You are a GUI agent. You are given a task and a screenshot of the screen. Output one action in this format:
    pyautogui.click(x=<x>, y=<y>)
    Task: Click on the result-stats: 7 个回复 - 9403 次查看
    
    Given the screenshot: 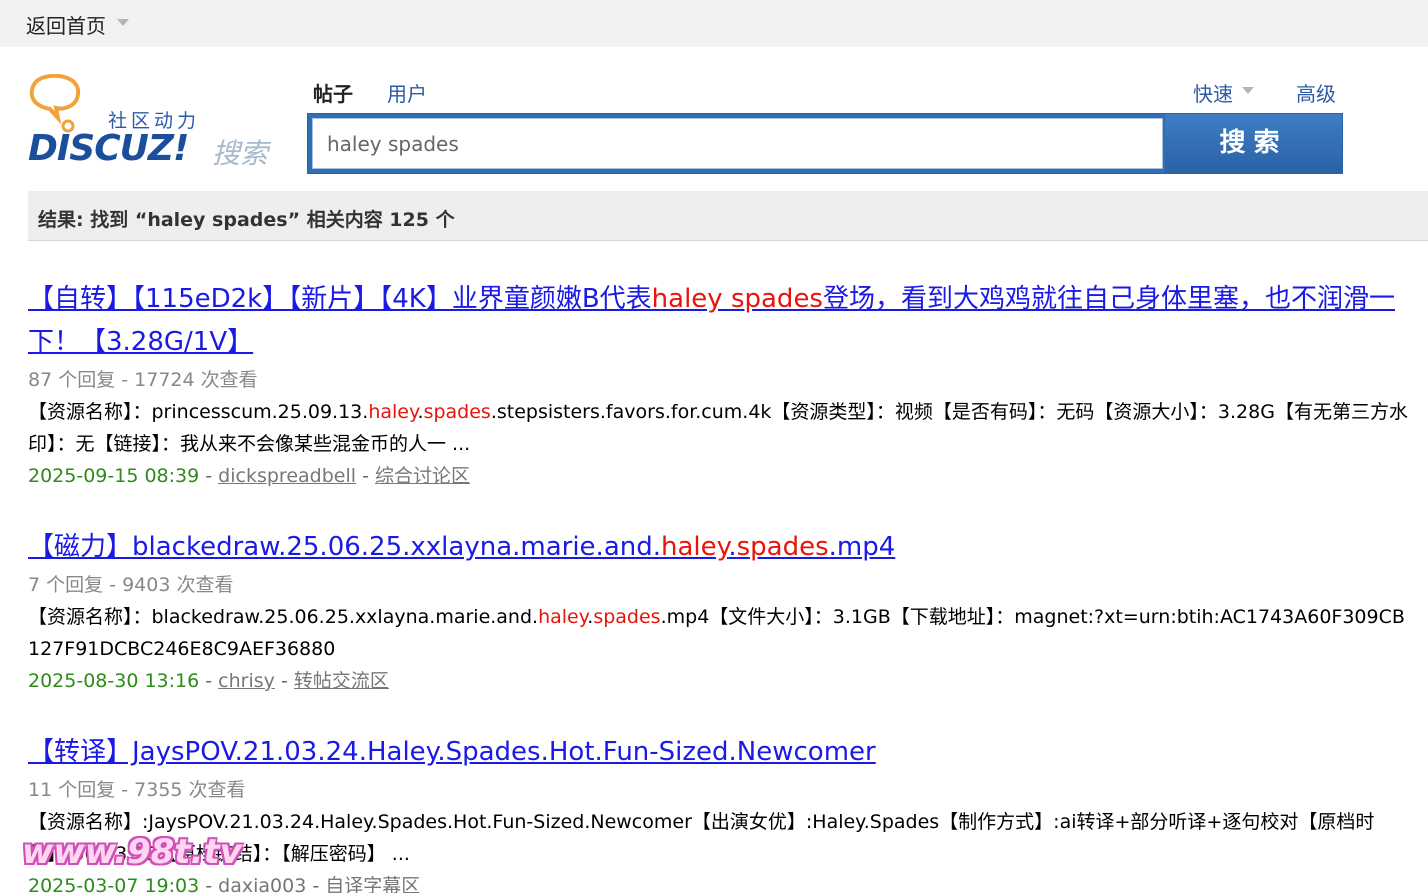 What is the action you would take?
    pyautogui.click(x=131, y=585)
    